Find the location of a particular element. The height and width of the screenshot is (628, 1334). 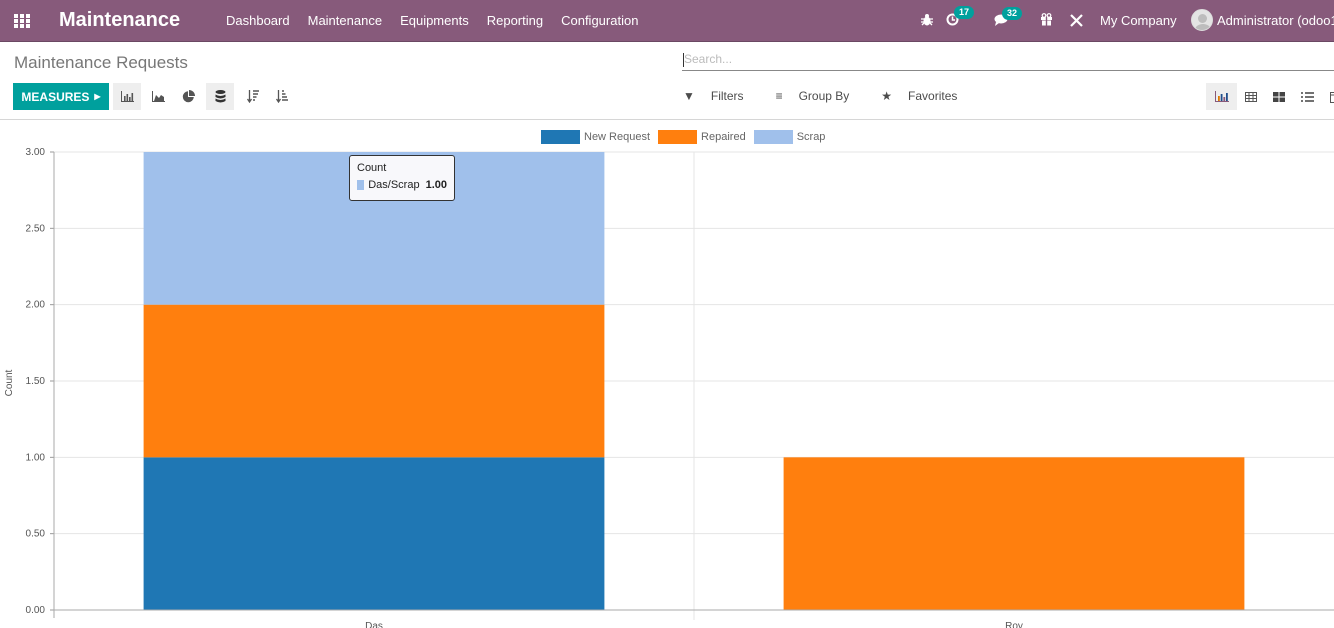

activity-count-badge: 17 is located at coordinates (964, 12).